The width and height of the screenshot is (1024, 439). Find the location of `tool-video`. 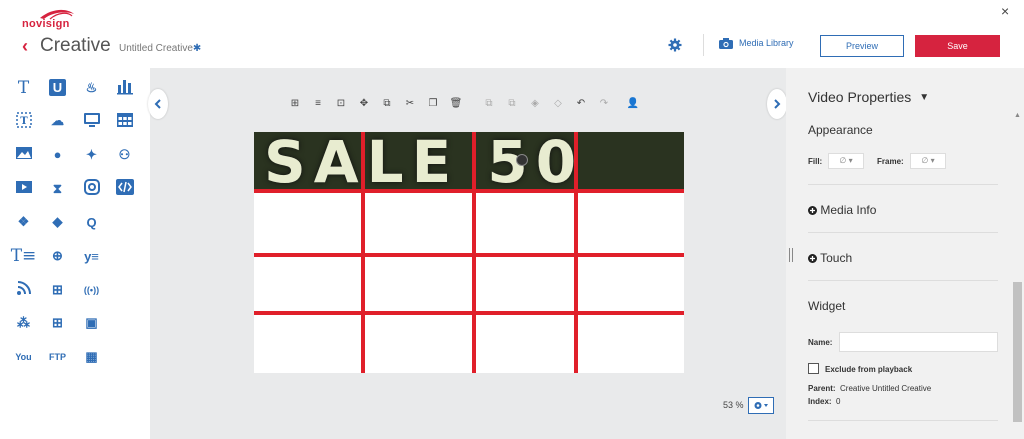

tool-video is located at coordinates (23, 189).